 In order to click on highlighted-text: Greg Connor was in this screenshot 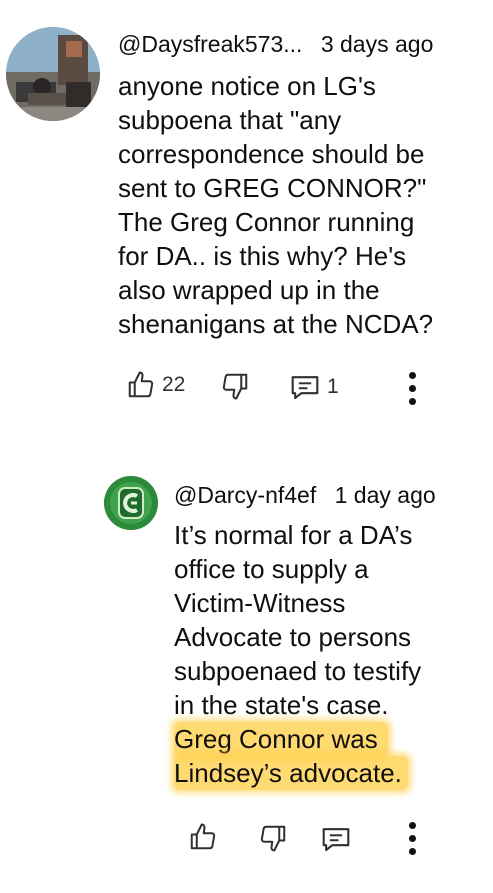, I will do `click(281, 739)`.